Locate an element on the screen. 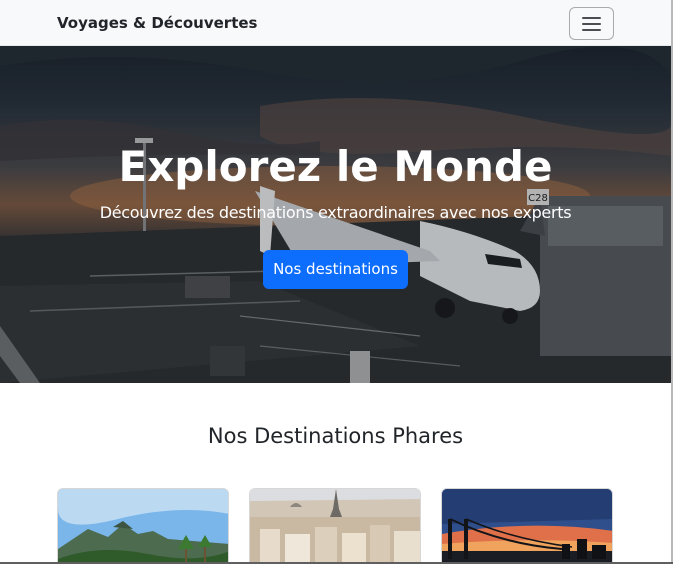 This screenshot has height=564, width=673. destination-card-bridge is located at coordinates (527, 525).